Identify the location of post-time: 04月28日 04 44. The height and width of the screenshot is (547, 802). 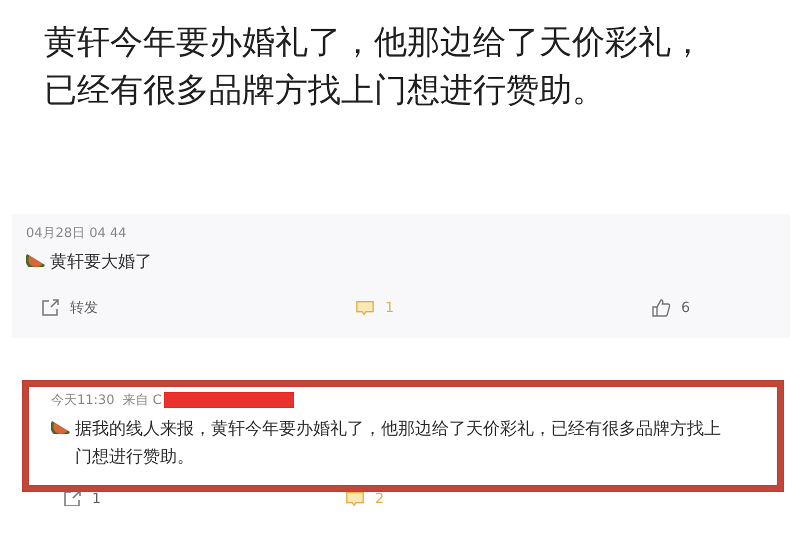
(76, 233).